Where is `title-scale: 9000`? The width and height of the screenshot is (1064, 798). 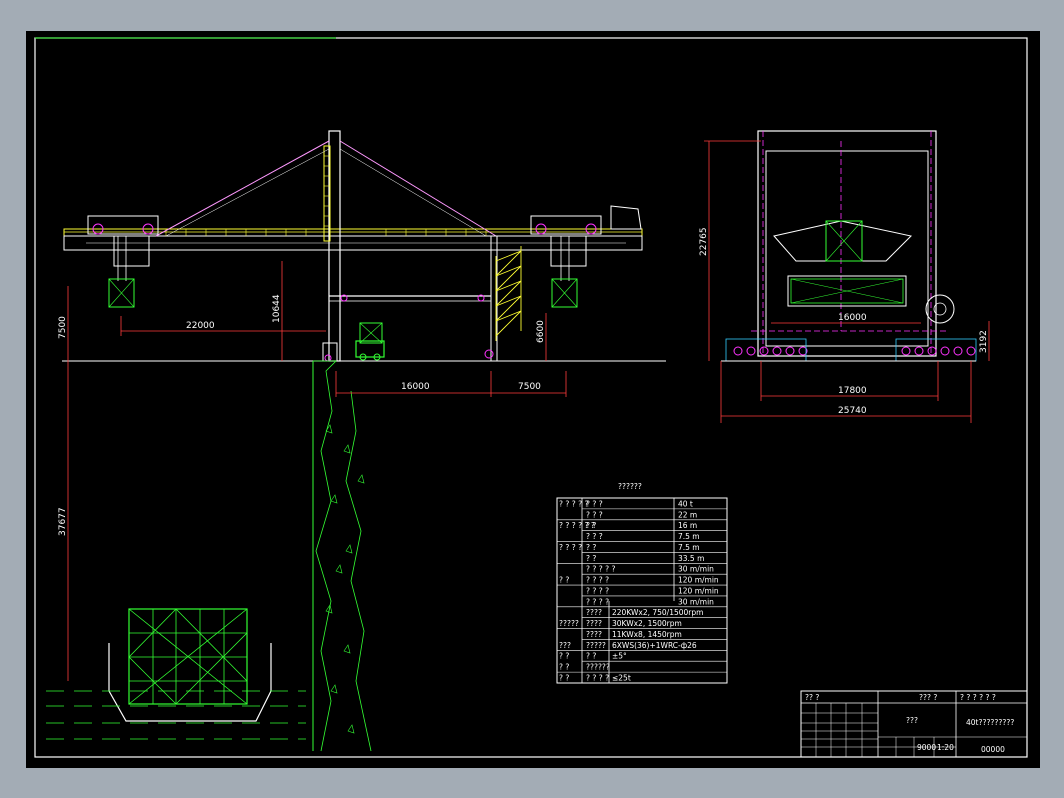 title-scale: 9000 is located at coordinates (926, 747).